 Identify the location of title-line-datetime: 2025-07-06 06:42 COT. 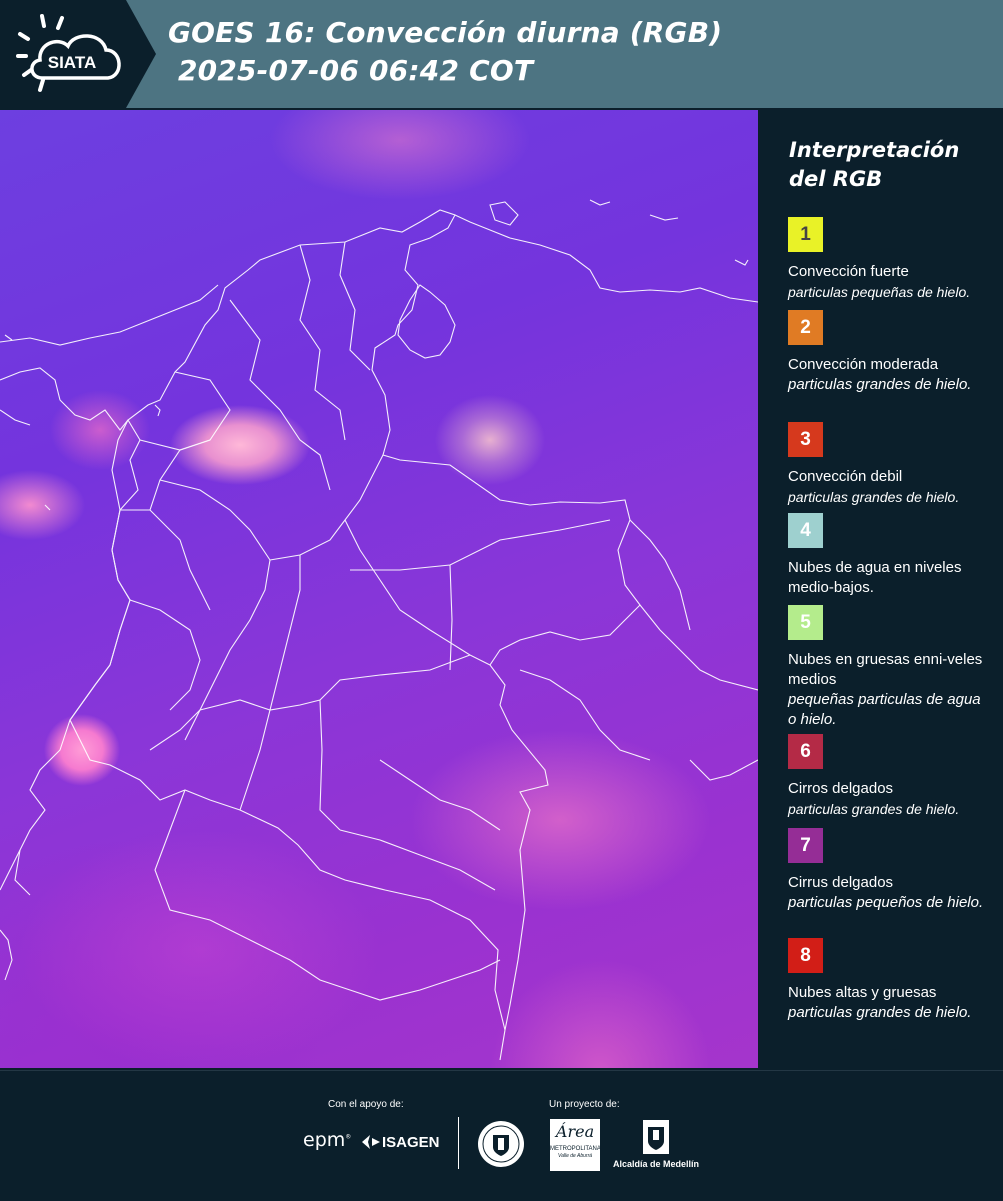
(351, 70).